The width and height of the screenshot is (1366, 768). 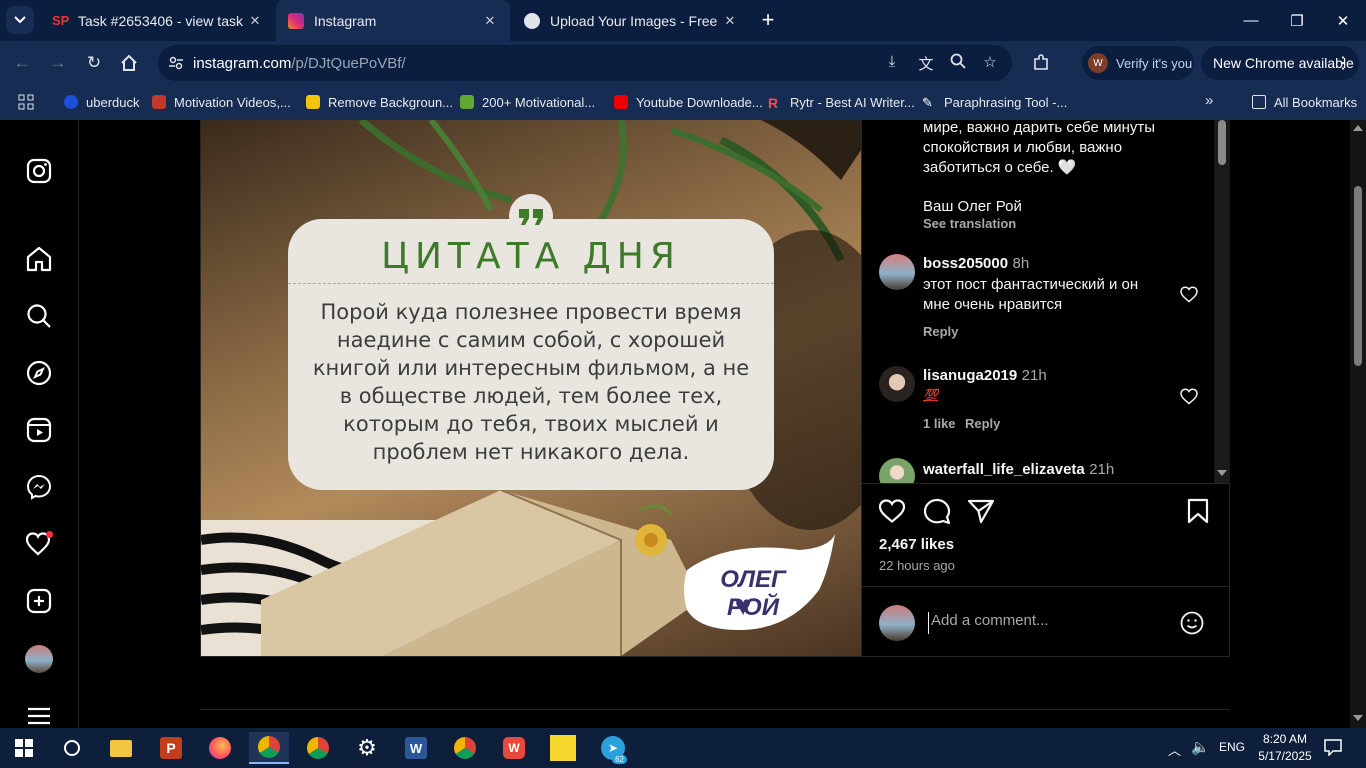 What do you see at coordinates (1316, 102) in the screenshot?
I see `all-bookmarks-label: All Bookmarks` at bounding box center [1316, 102].